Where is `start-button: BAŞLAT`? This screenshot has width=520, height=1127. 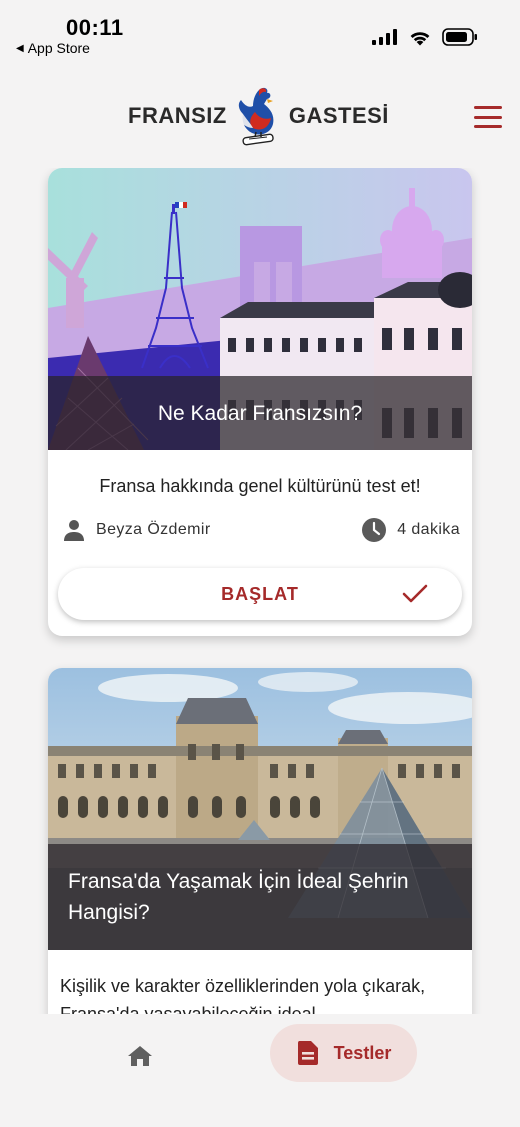
start-button: BAŞLAT is located at coordinates (260, 594).